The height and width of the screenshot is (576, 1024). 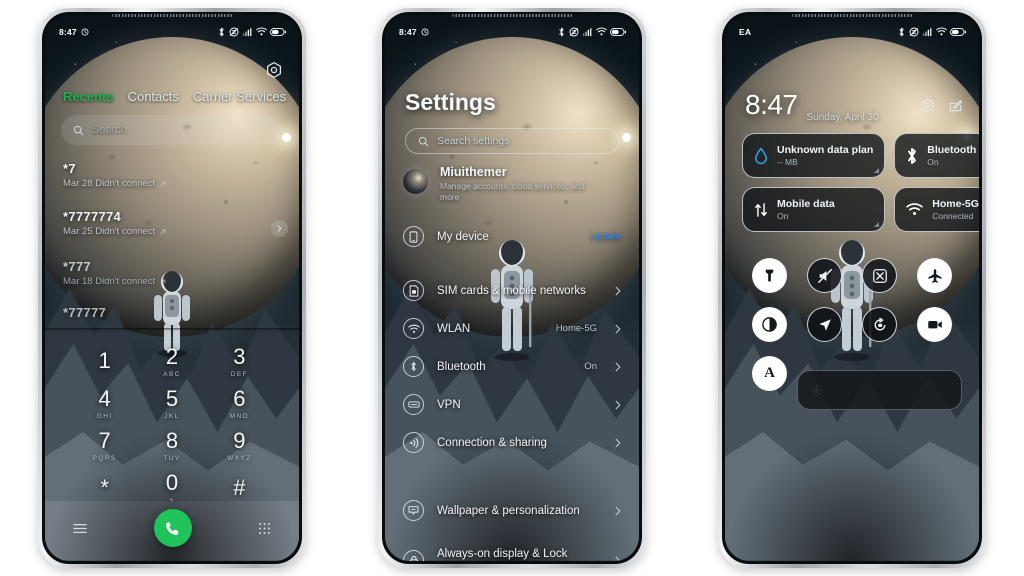 What do you see at coordinates (239, 416) in the screenshot?
I see `key-letters: MNO` at bounding box center [239, 416].